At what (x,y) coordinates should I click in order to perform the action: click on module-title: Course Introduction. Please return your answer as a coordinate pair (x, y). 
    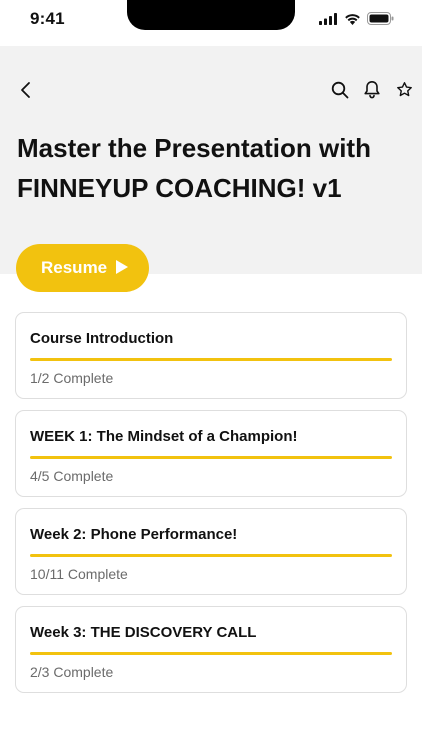
    Looking at the image, I should click on (102, 338).